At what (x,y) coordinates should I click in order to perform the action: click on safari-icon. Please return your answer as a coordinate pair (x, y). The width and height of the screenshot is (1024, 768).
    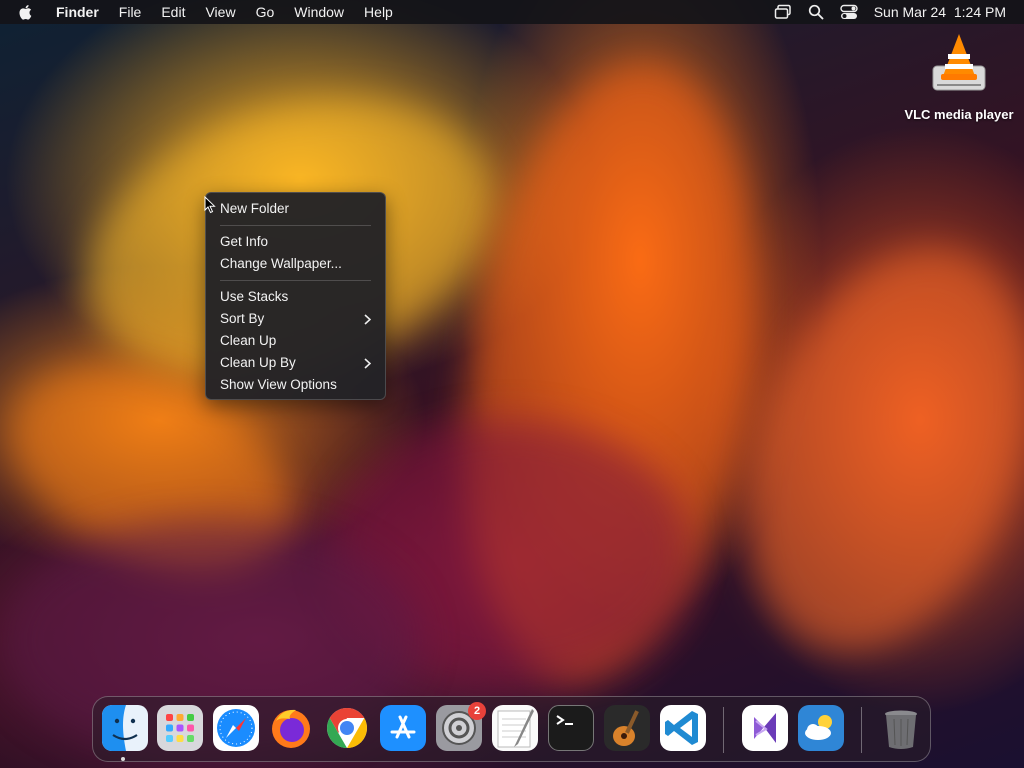
    Looking at the image, I should click on (236, 728).